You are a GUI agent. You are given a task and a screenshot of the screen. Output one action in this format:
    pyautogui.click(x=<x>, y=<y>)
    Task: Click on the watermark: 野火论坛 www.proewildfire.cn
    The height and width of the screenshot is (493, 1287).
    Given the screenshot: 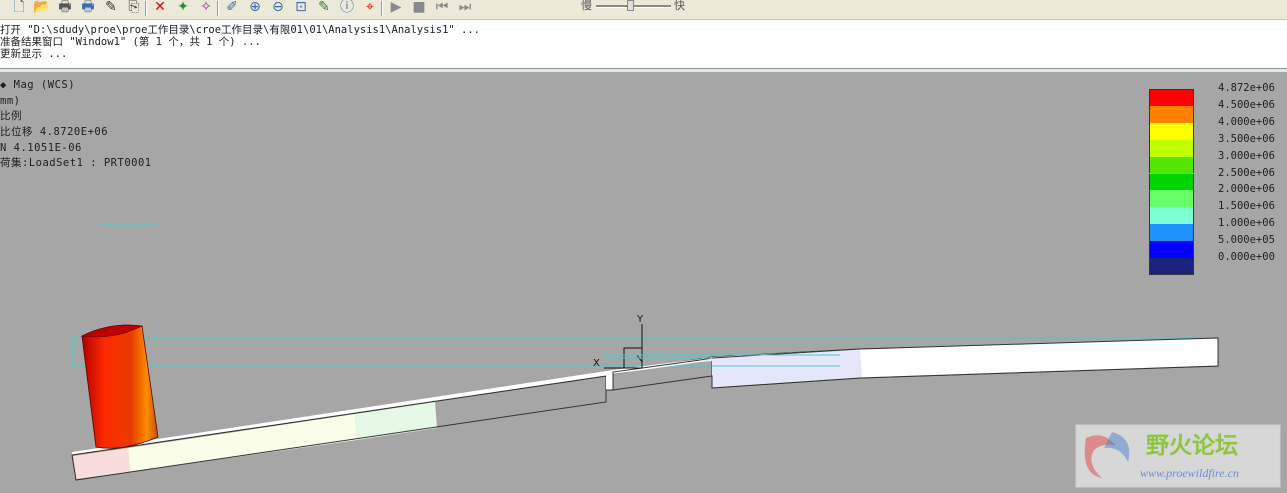 What is the action you would take?
    pyautogui.click(x=1178, y=456)
    